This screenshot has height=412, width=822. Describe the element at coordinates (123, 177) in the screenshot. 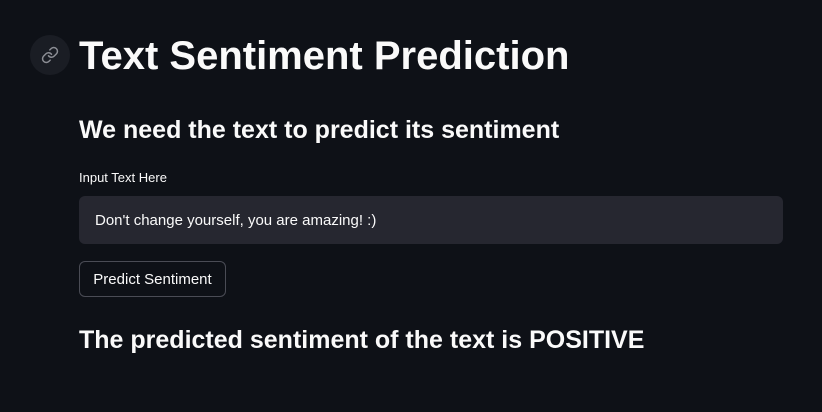

I see `input-label: Input Text Here` at that location.